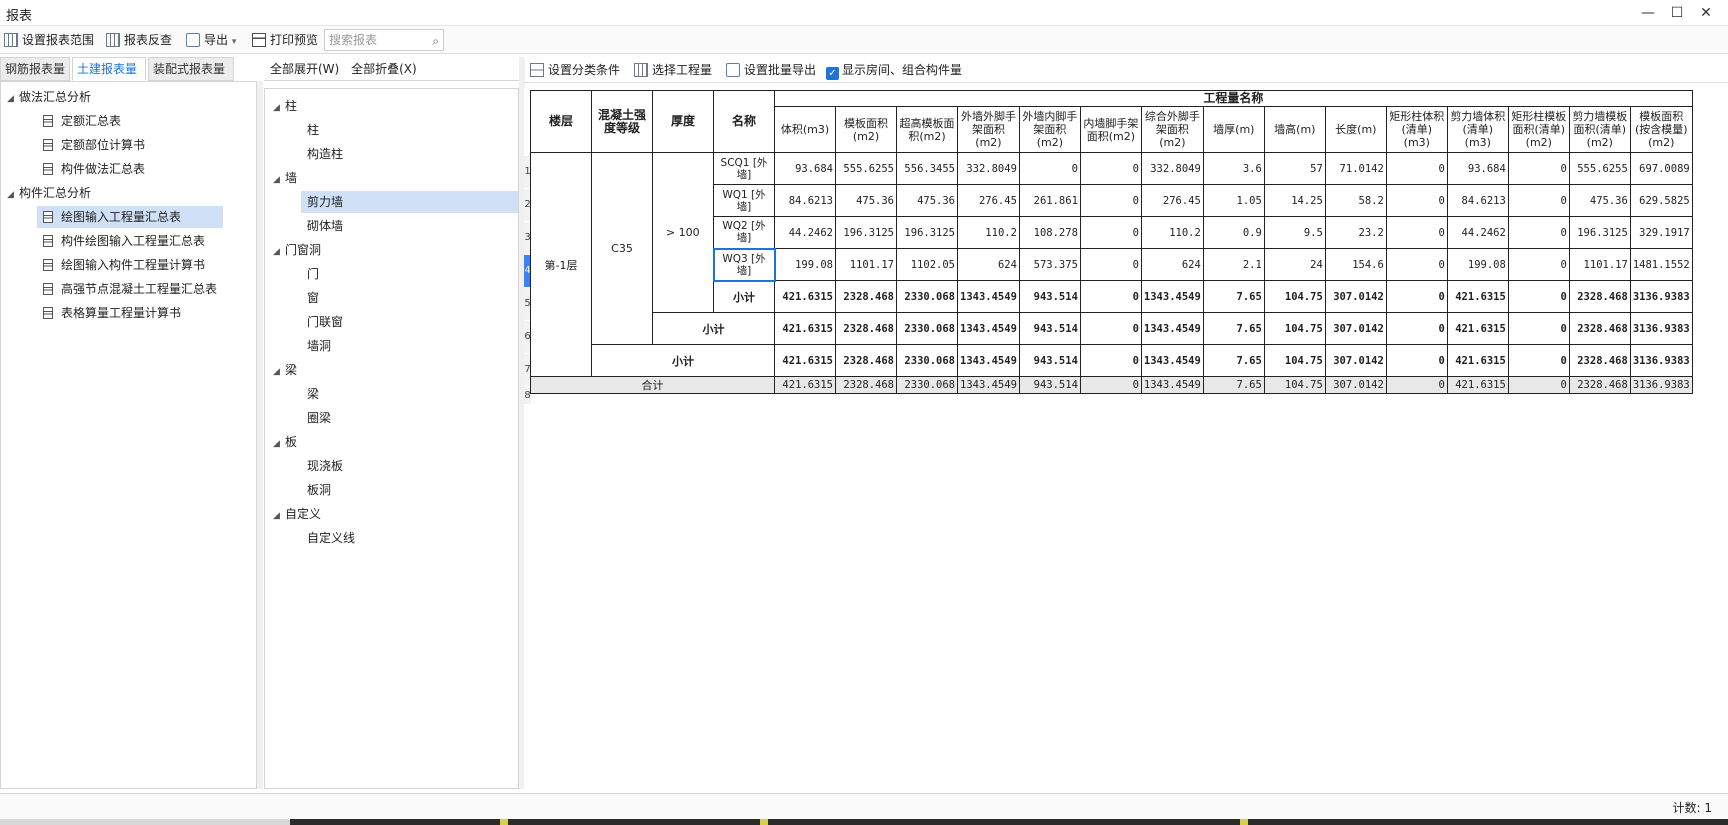 This screenshot has width=1728, height=825. Describe the element at coordinates (988, 232) in the screenshot. I see `value-cell: 110.2` at that location.